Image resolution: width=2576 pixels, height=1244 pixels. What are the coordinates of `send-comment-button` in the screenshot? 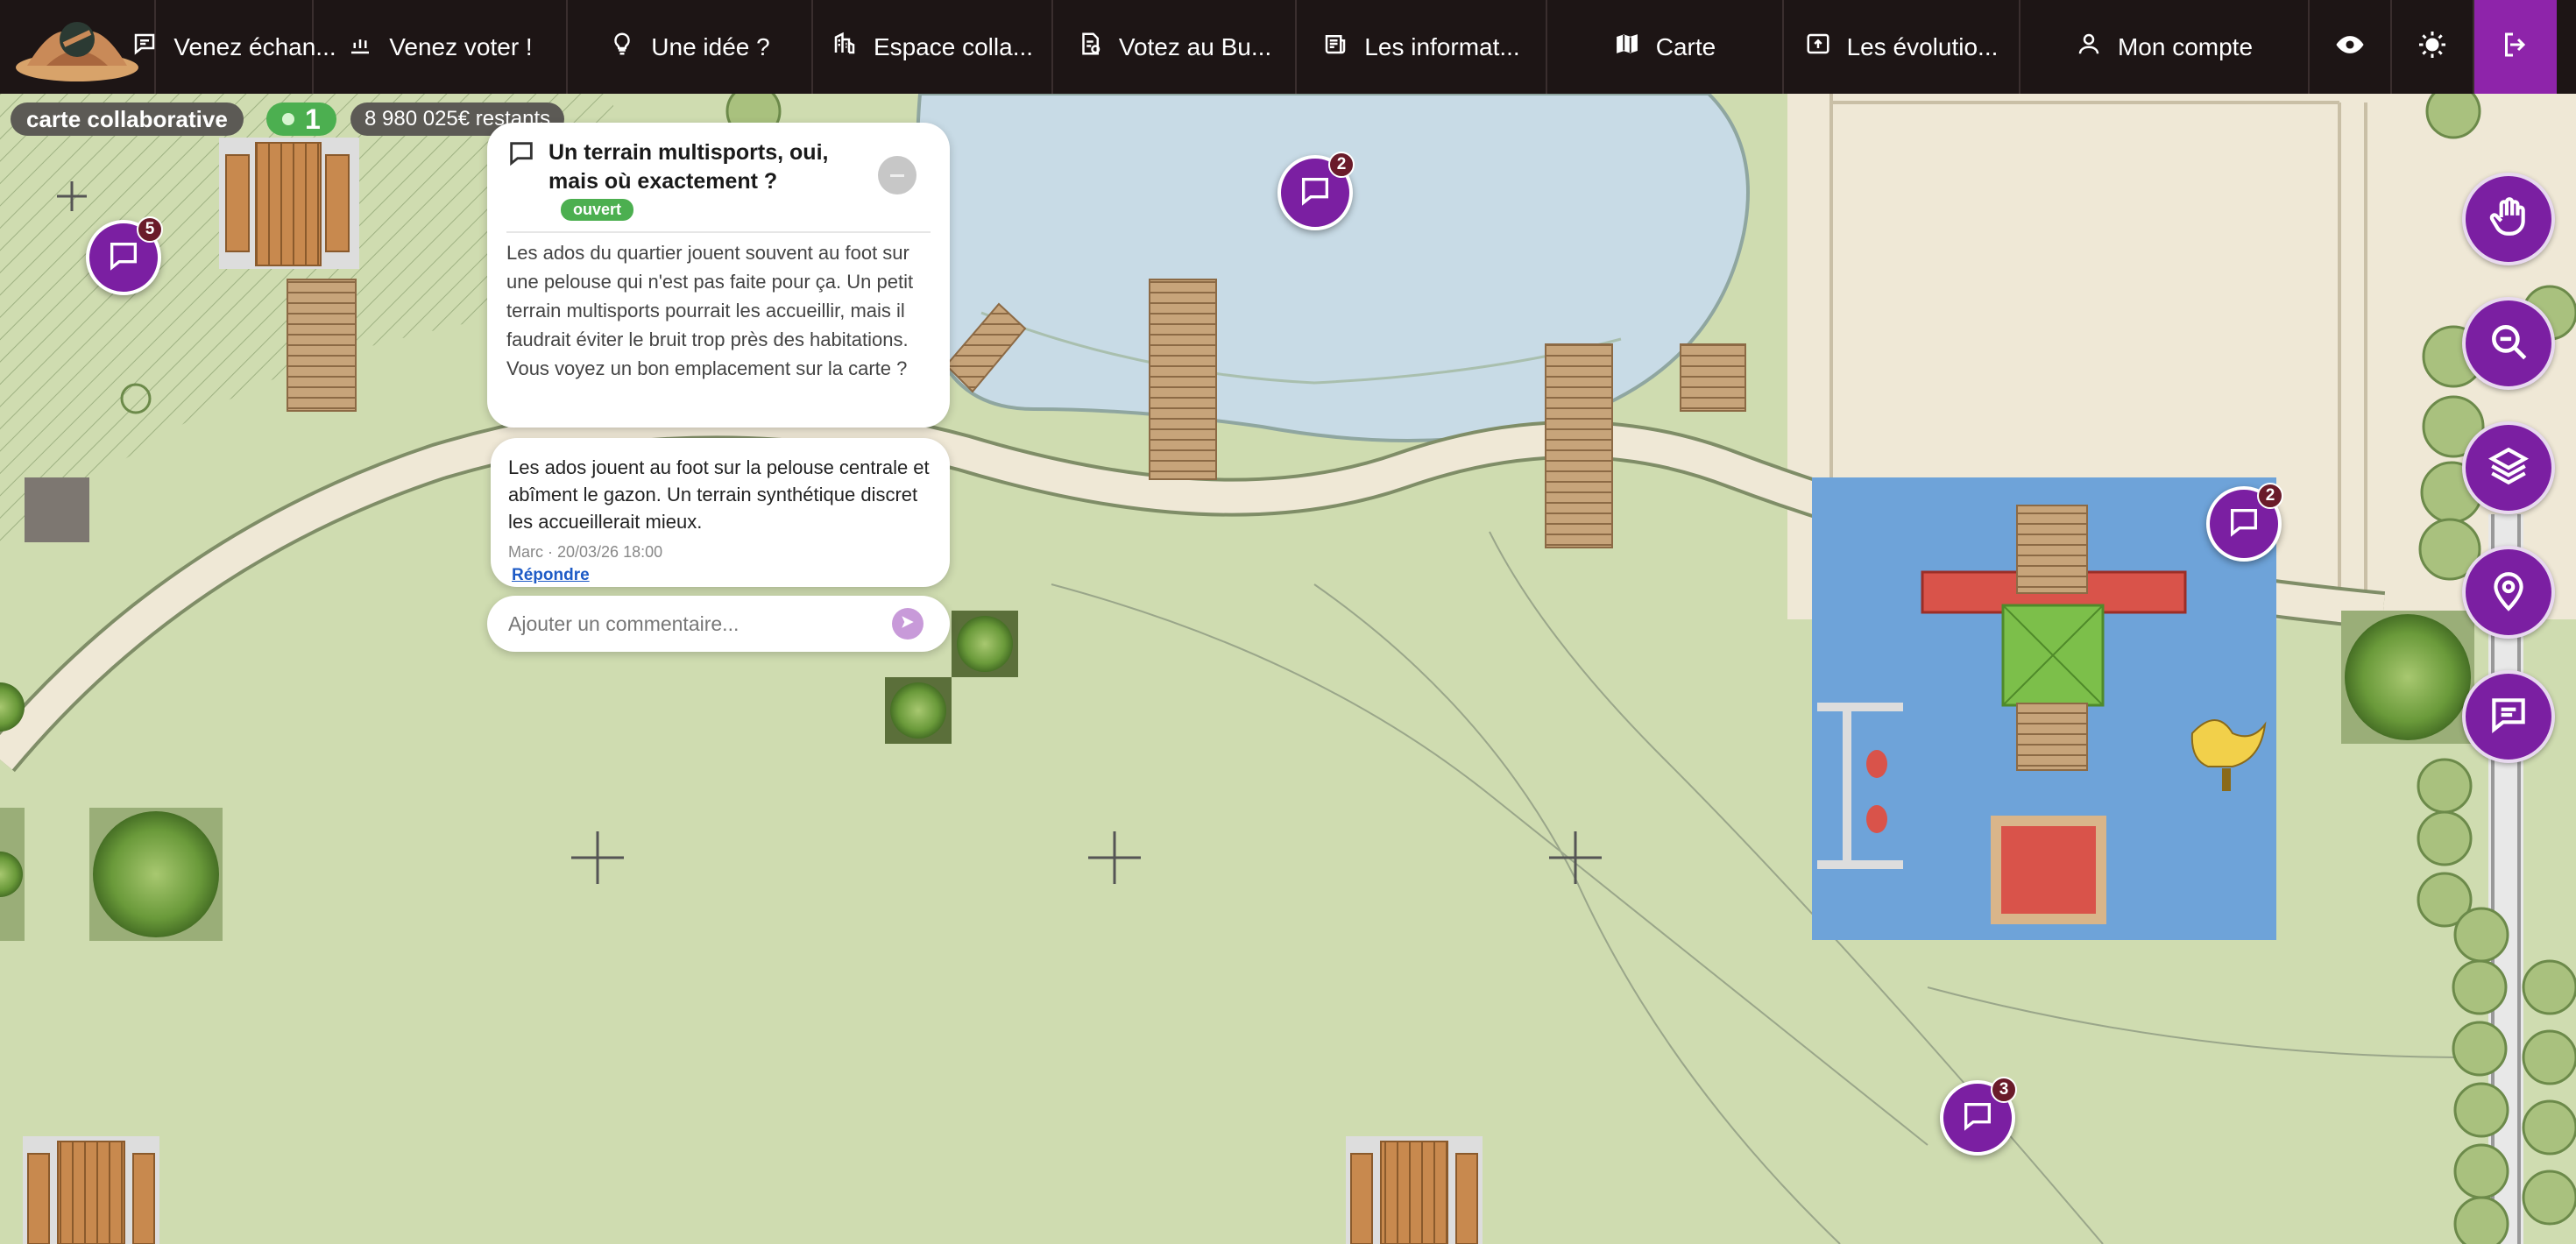 It's located at (908, 624).